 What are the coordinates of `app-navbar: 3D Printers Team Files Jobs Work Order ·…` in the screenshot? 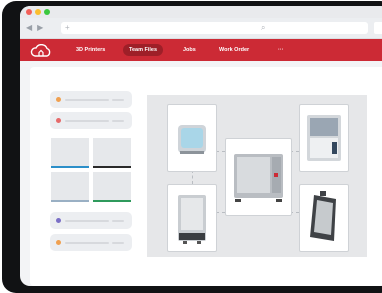 It's located at (201, 50).